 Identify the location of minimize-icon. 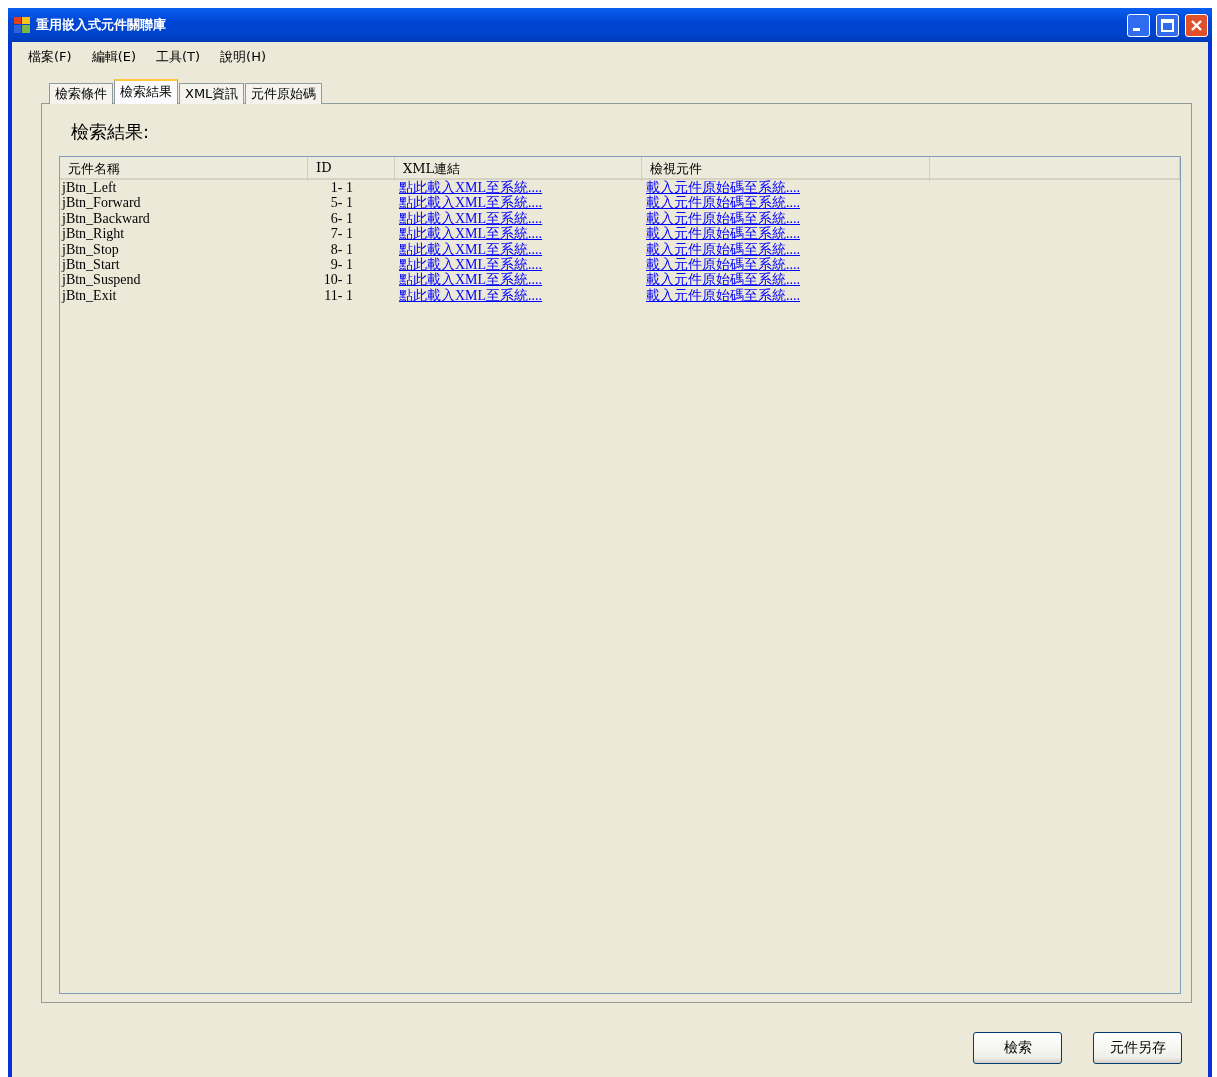
(1136, 29).